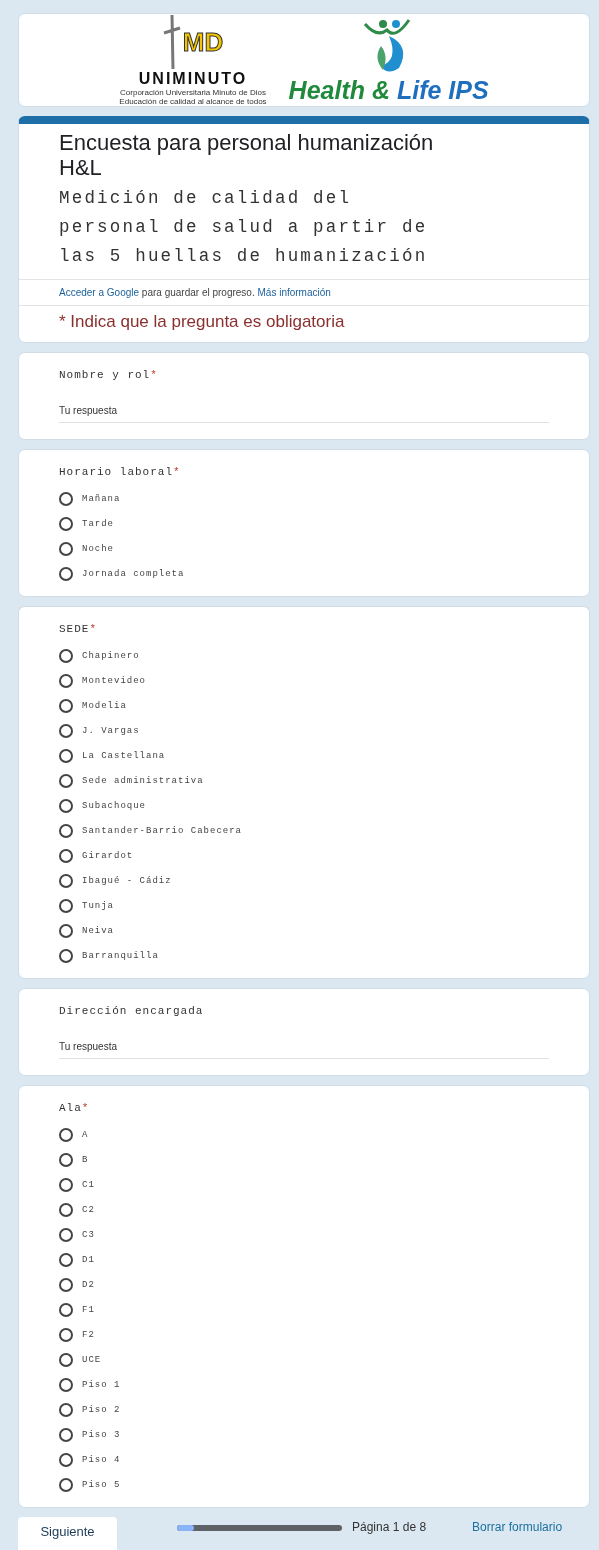  I want to click on option-label: Piso 2, so click(101, 1409).